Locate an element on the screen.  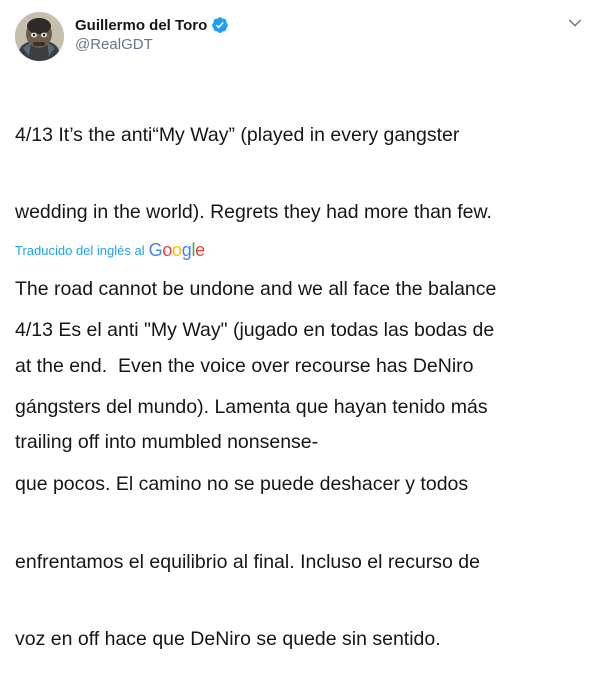
translation-attribution: Traducido del inglés al Google is located at coordinates (110, 250).